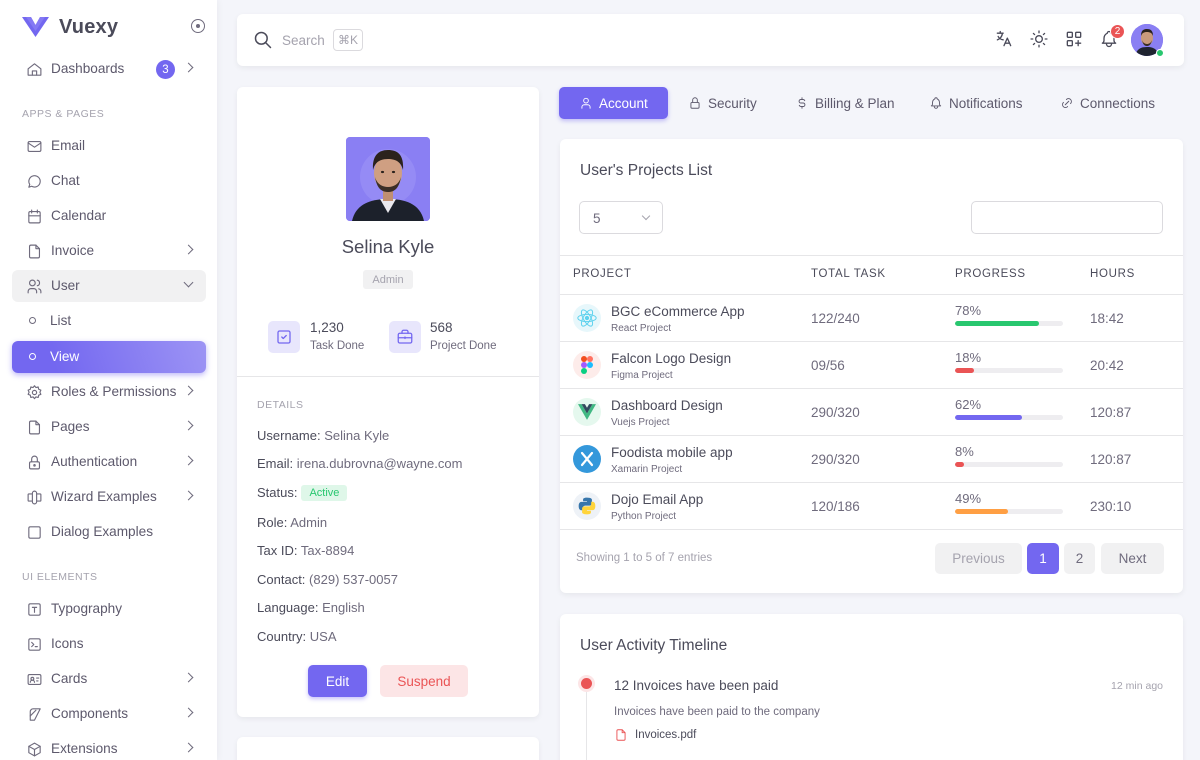 The width and height of the screenshot is (1200, 760). Describe the element at coordinates (305, 550) in the screenshot. I see `detail-tax-id: Tax ID: Tax-8894` at that location.